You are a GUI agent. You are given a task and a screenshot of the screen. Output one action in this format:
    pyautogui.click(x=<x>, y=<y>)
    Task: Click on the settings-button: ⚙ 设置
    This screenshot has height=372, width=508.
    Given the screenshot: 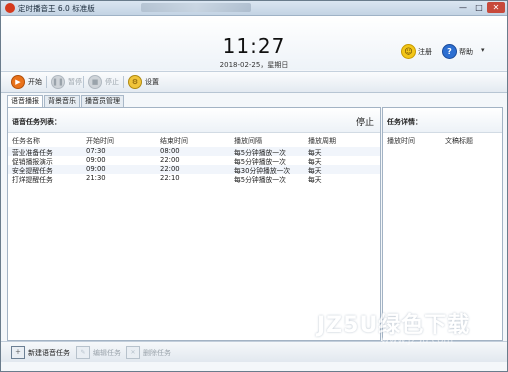 What is the action you would take?
    pyautogui.click(x=143, y=82)
    